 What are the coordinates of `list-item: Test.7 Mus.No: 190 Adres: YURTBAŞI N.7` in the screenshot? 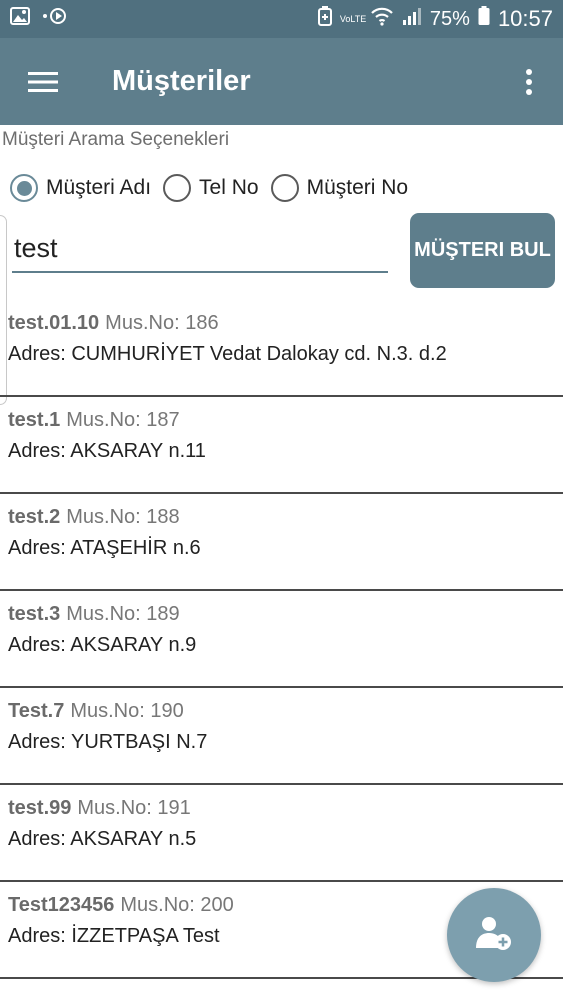 It's located at (281, 736).